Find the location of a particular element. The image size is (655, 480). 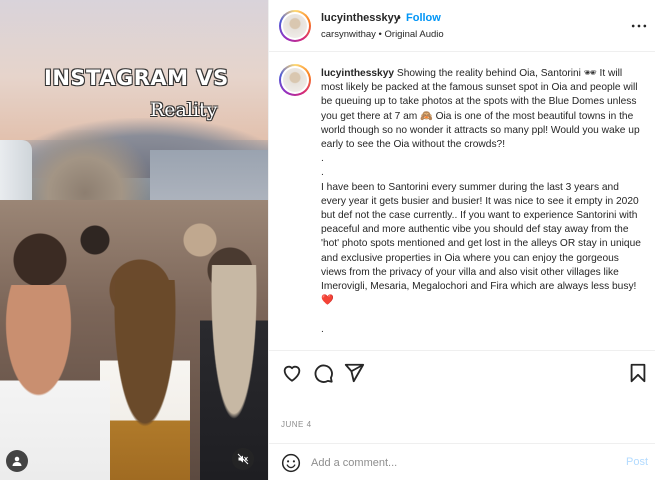

video-person-right is located at coordinates (234, 372).